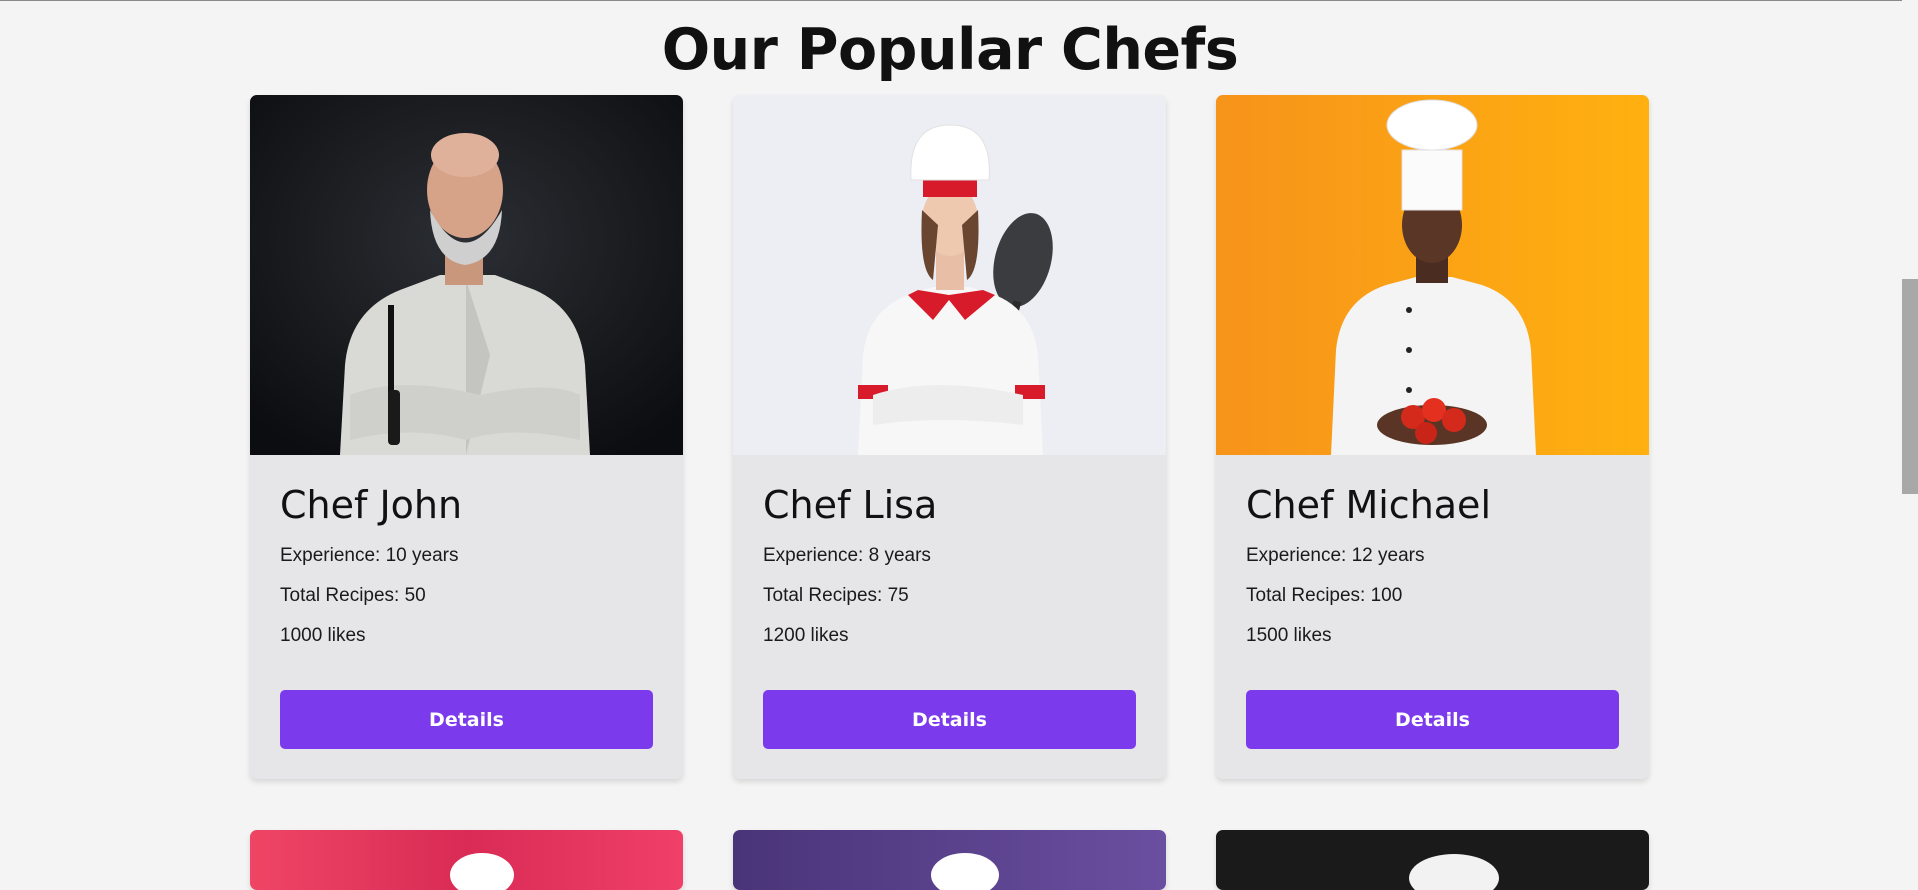  Describe the element at coordinates (1368, 505) in the screenshot. I see `chef-name: Chef Michael` at that location.